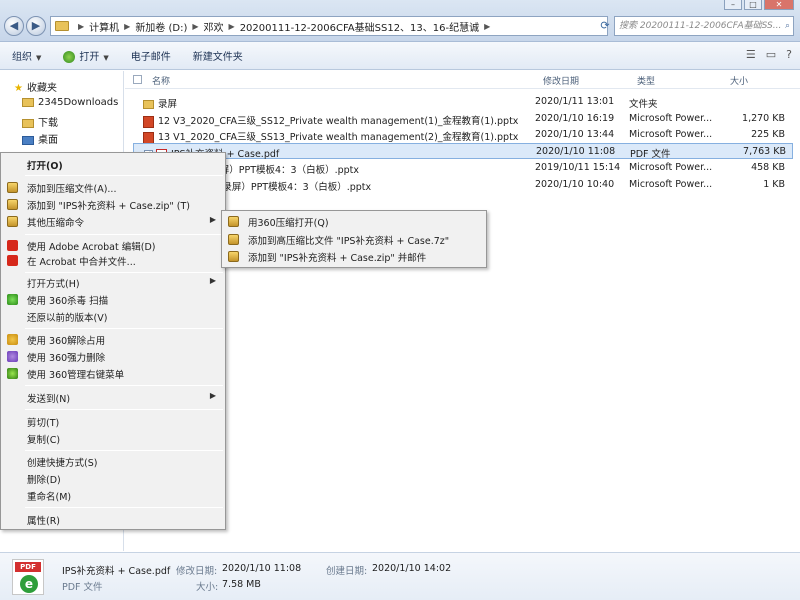 Image resolution: width=800 pixels, height=600 pixels. I want to click on details-size: 7.58 MB, so click(241, 584).